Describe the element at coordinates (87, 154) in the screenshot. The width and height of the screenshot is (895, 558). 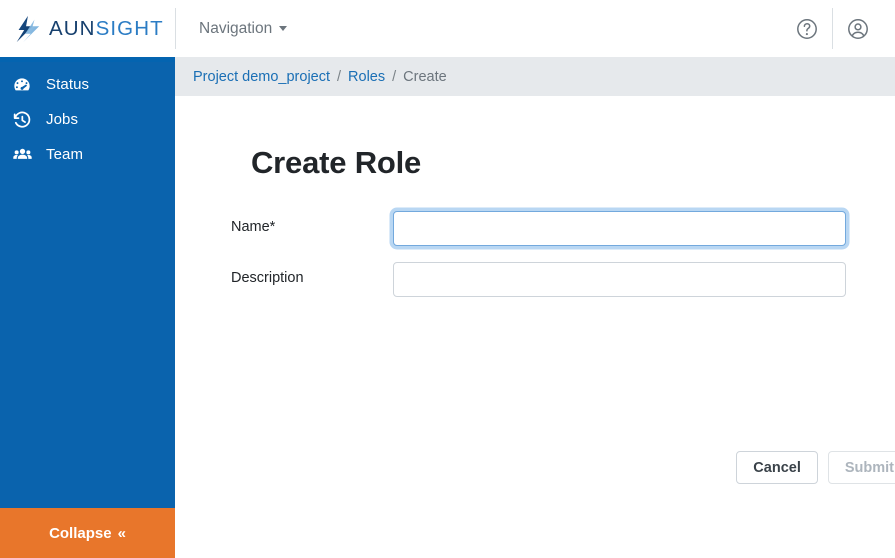
I see `sidebar-item-team: Team` at that location.